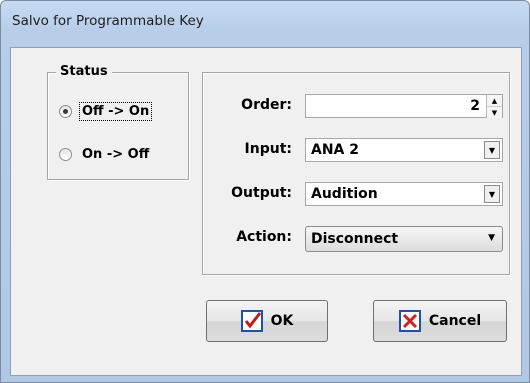 The width and height of the screenshot is (530, 383). What do you see at coordinates (268, 149) in the screenshot?
I see `input-label: Input:` at bounding box center [268, 149].